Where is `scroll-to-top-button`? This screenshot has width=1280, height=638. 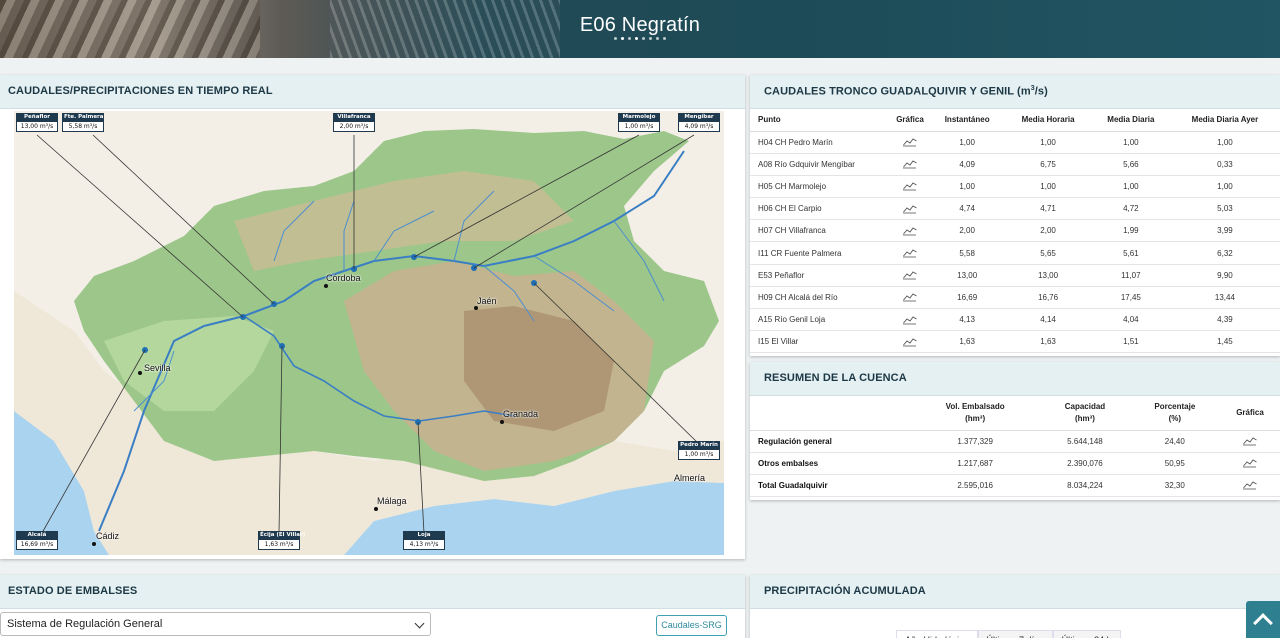 scroll-to-top-button is located at coordinates (1263, 619).